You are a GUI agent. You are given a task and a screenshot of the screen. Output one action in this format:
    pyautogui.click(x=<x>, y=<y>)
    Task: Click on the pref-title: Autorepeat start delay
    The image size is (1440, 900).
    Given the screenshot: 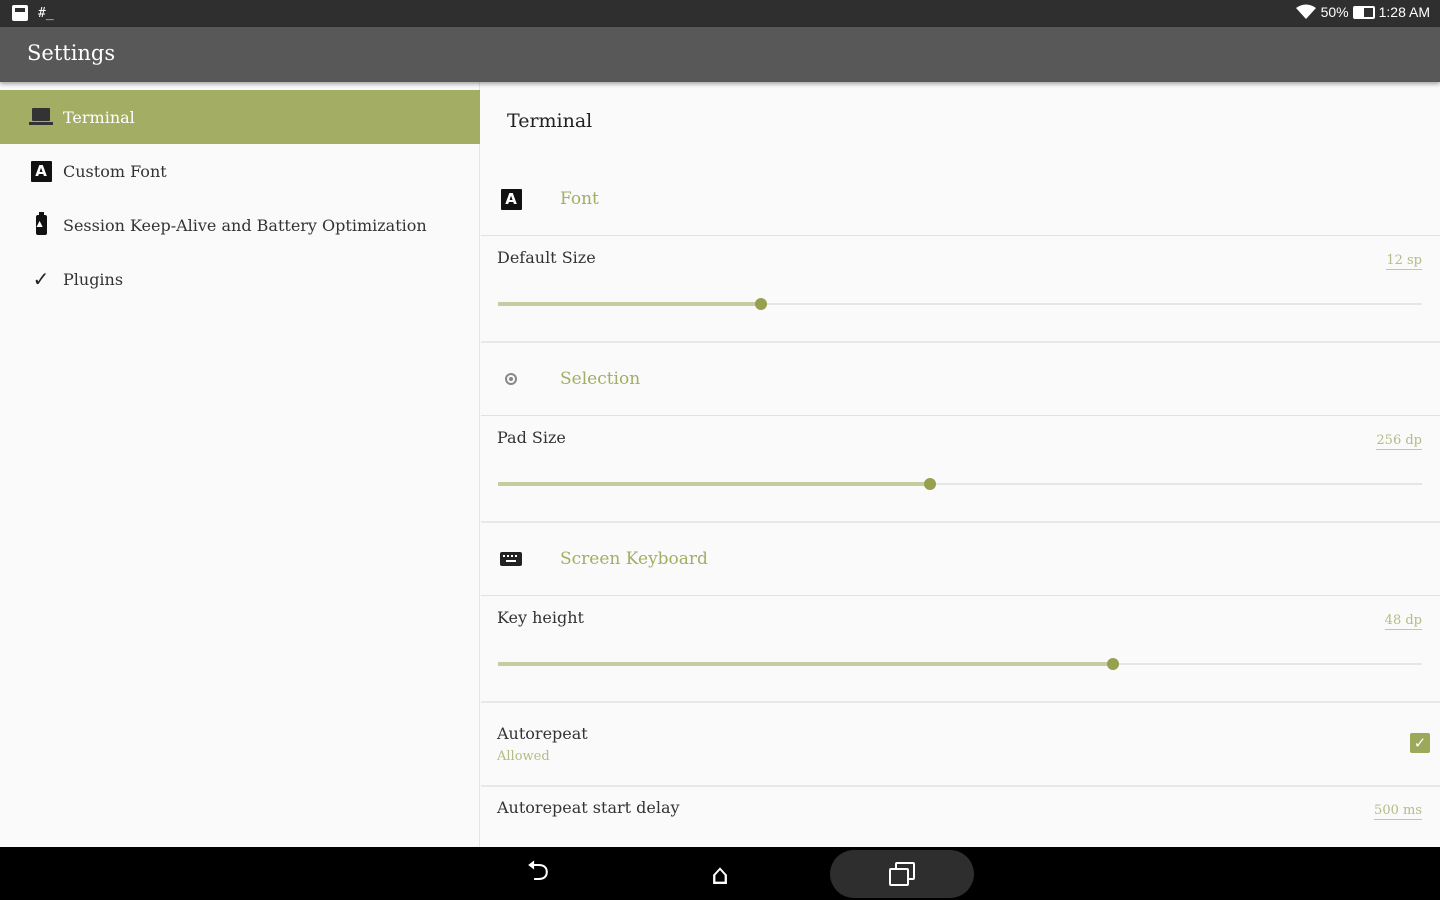 What is the action you would take?
    pyautogui.click(x=588, y=807)
    